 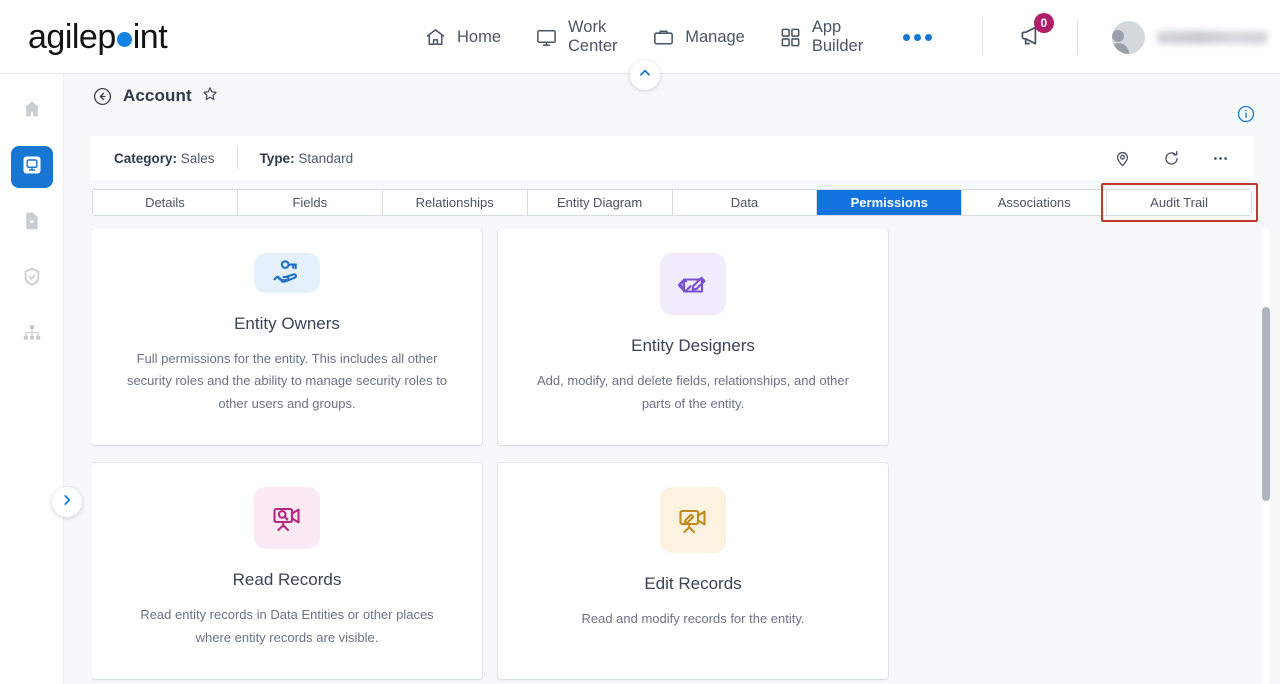 I want to click on tab-label: Relationships, so click(x=454, y=202).